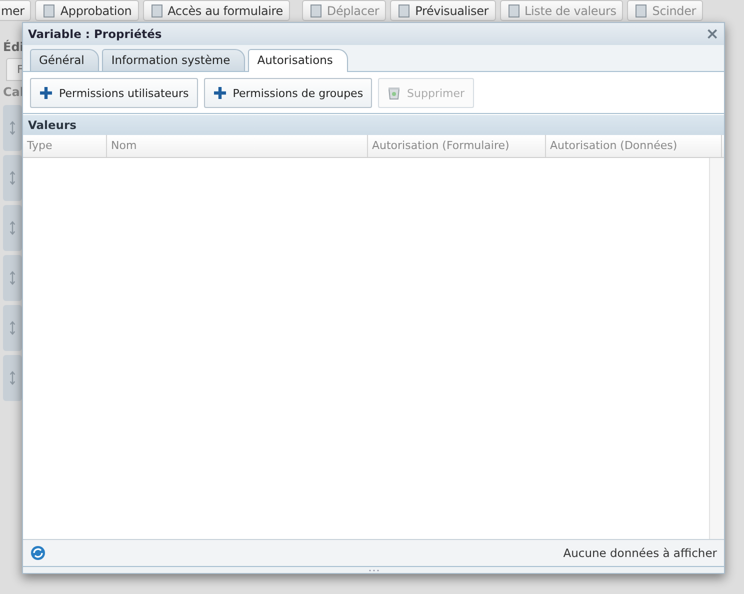  Describe the element at coordinates (52, 125) in the screenshot. I see `panel-title: Valeurs` at that location.